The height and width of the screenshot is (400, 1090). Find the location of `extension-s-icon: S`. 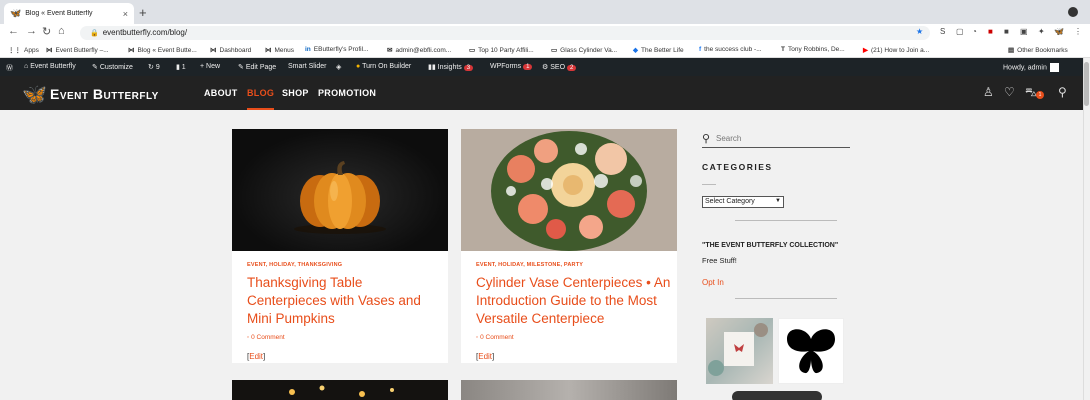

extension-s-icon: S is located at coordinates (942, 31).